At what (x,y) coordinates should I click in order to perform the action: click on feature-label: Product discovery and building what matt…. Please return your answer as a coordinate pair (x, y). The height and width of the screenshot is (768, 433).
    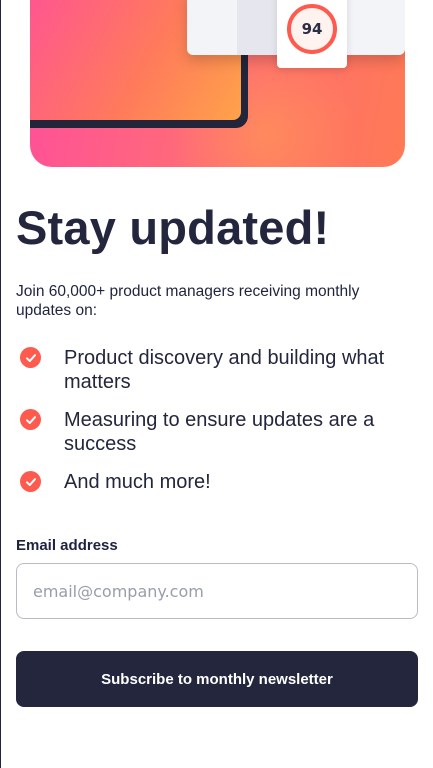
    Looking at the image, I should click on (224, 370).